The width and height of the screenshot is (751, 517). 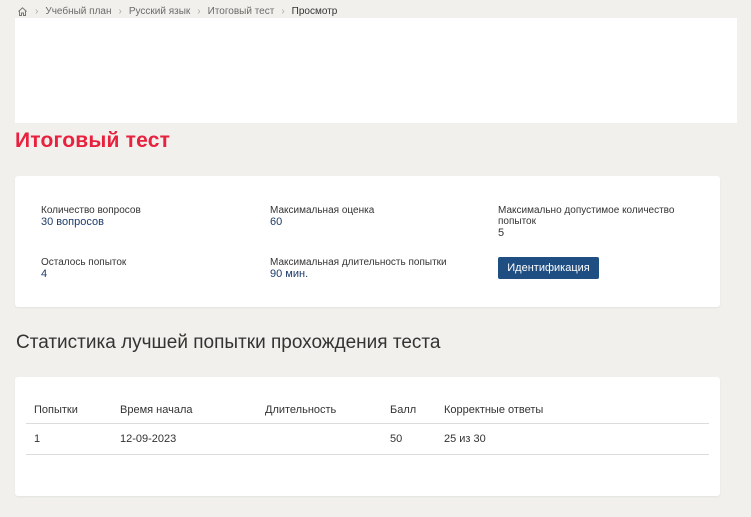 I want to click on identification-button: Идентификация, so click(x=548, y=268).